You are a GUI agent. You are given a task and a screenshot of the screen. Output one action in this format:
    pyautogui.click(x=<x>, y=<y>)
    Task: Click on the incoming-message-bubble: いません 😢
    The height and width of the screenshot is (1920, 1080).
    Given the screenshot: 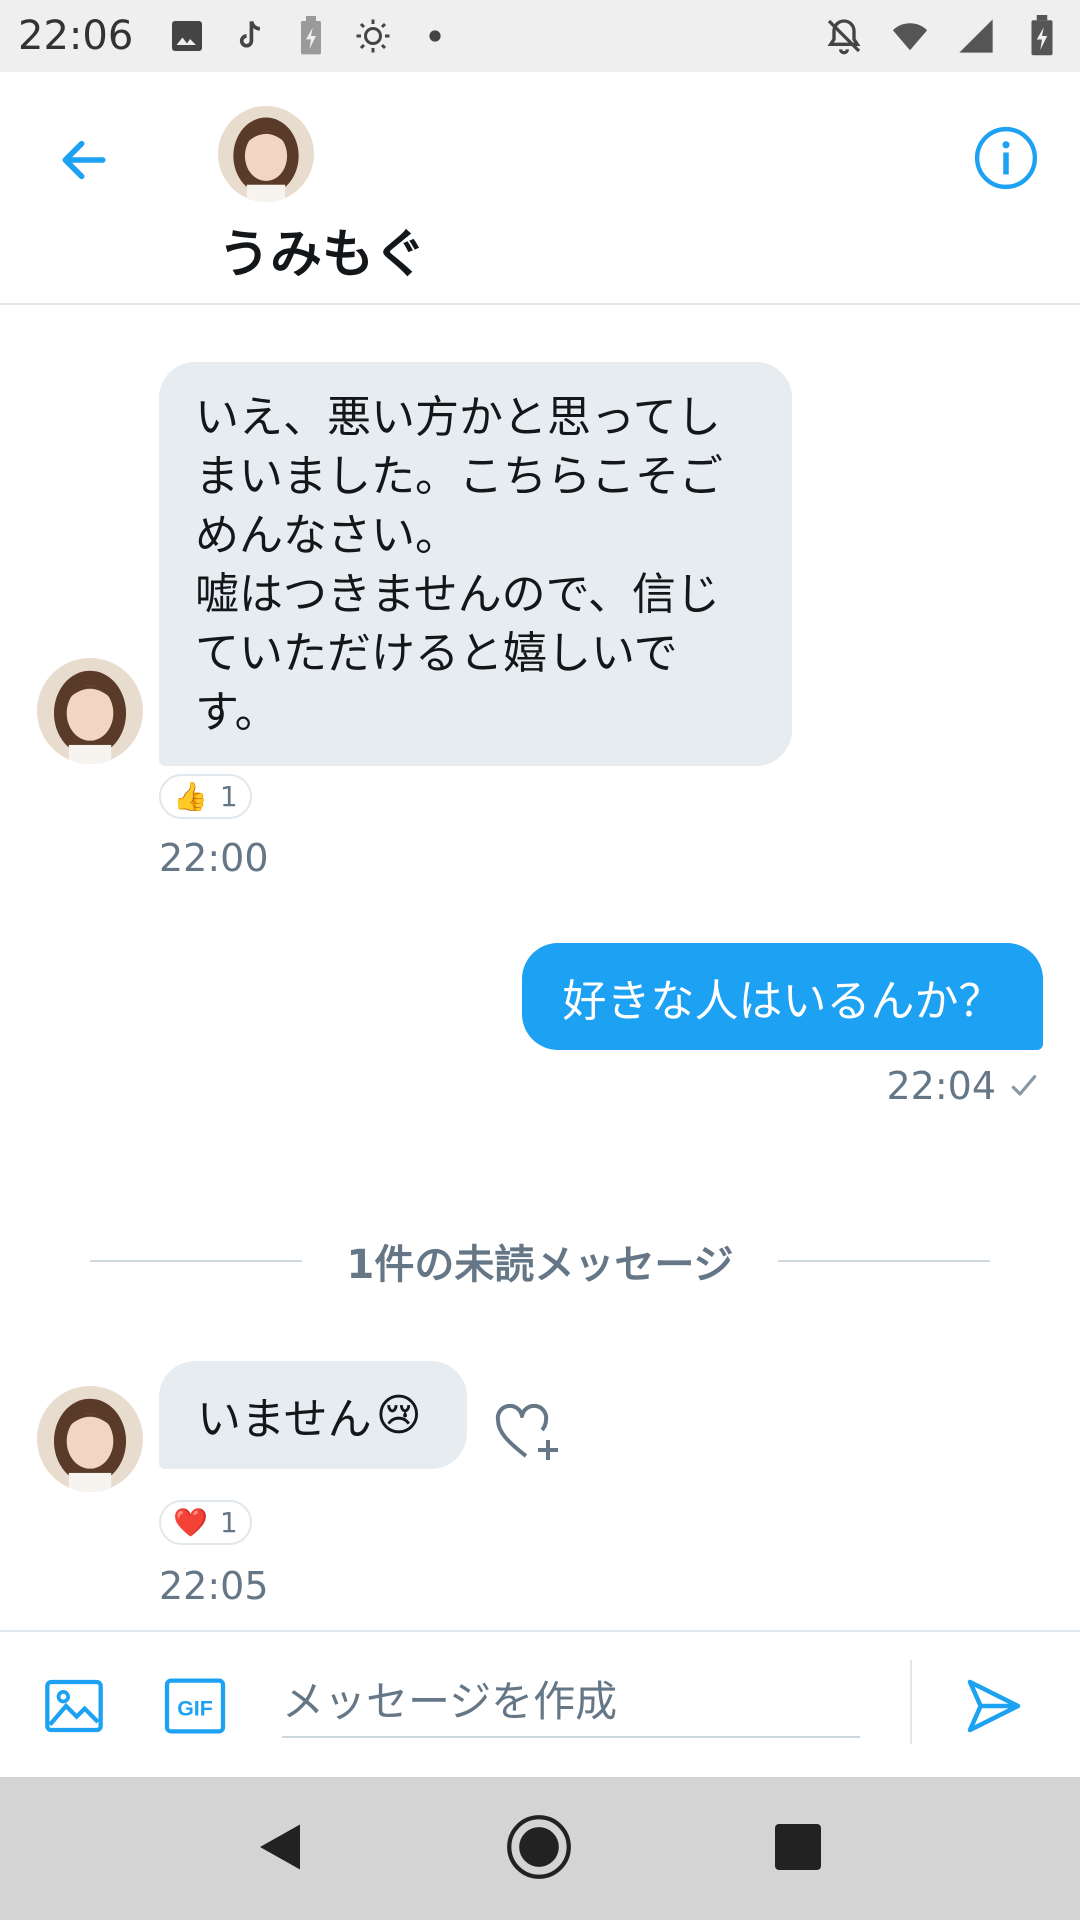 What is the action you would take?
    pyautogui.click(x=313, y=1415)
    